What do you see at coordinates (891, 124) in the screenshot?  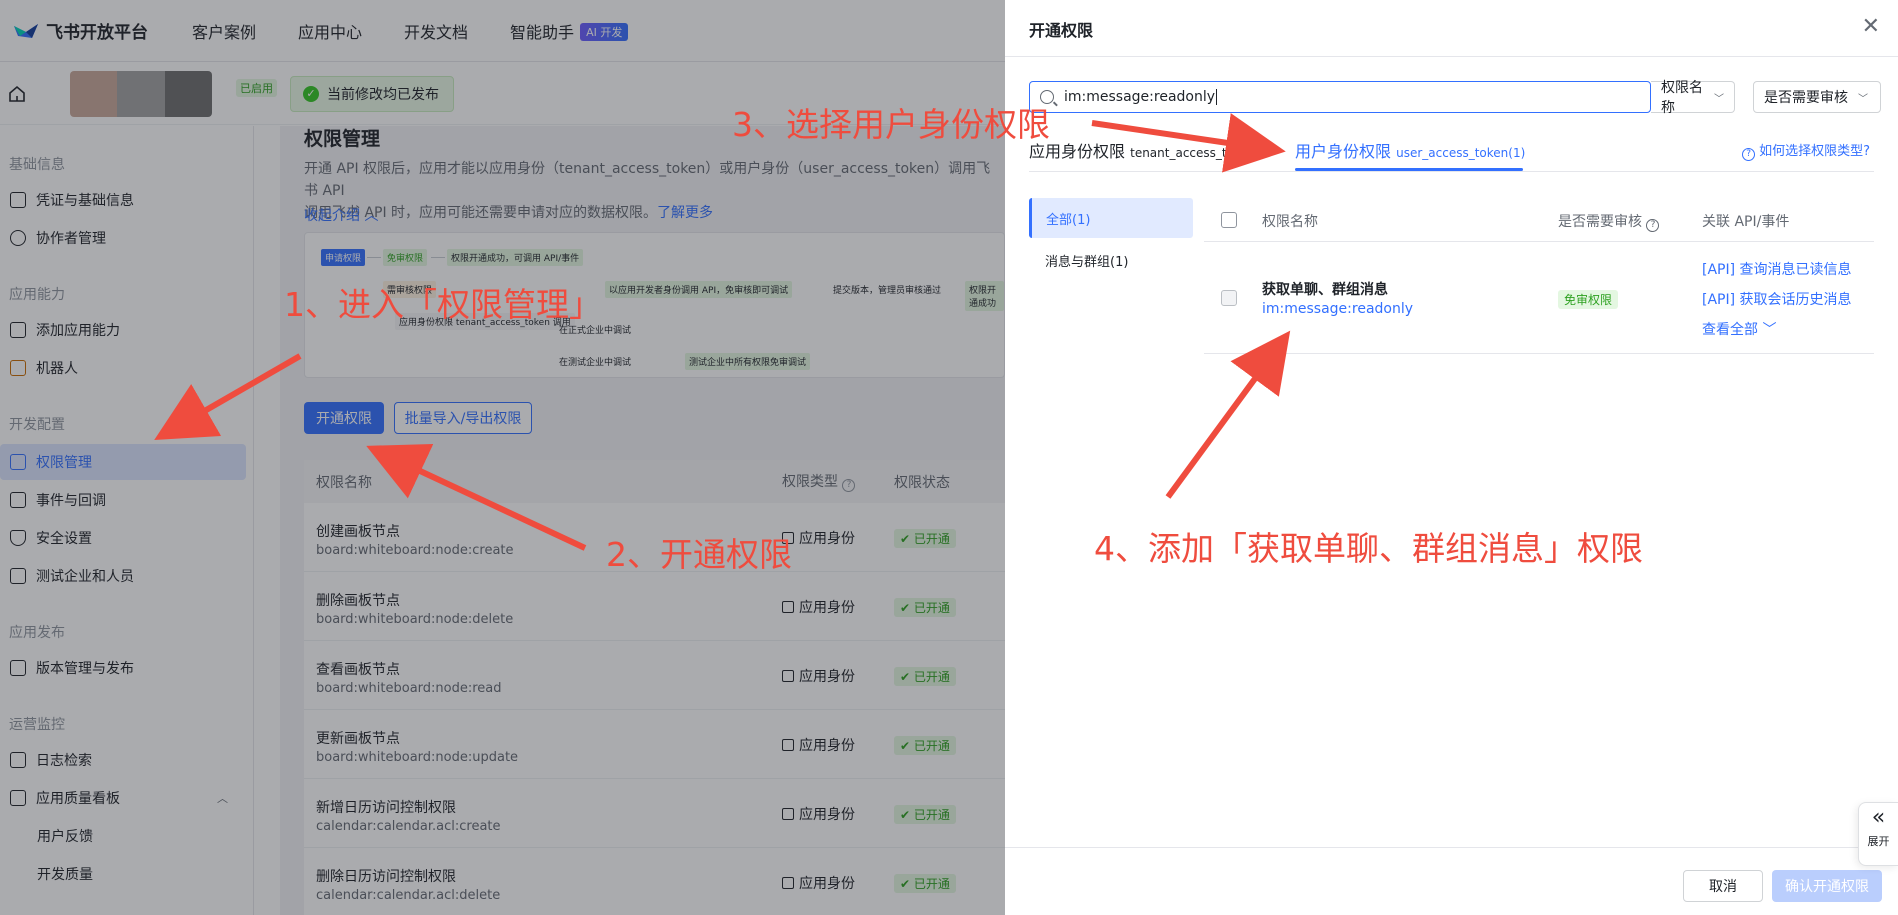 I see `annotation-step-3: 3、选择用户身份权限` at bounding box center [891, 124].